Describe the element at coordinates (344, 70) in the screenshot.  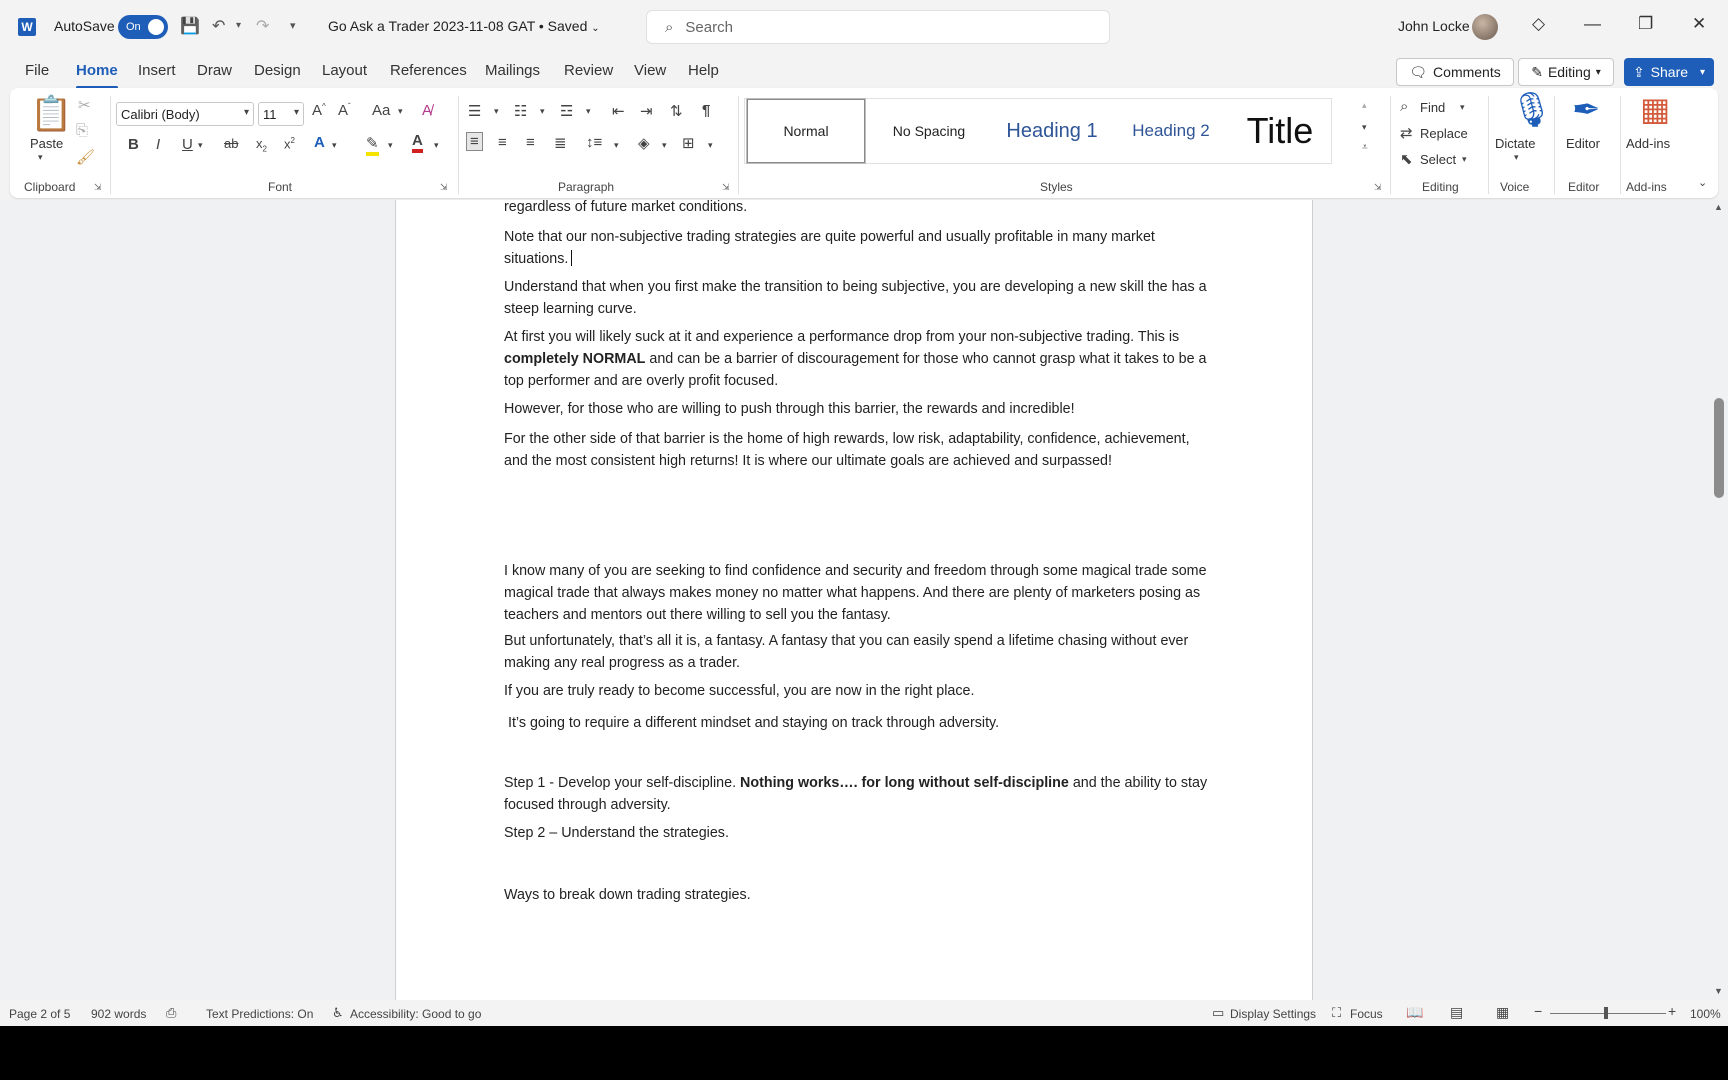
I see `tab-layout: Layout` at that location.